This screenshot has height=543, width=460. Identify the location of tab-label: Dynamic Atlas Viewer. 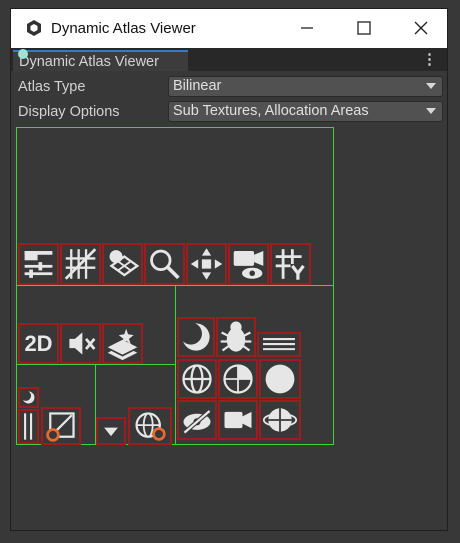
(89, 62).